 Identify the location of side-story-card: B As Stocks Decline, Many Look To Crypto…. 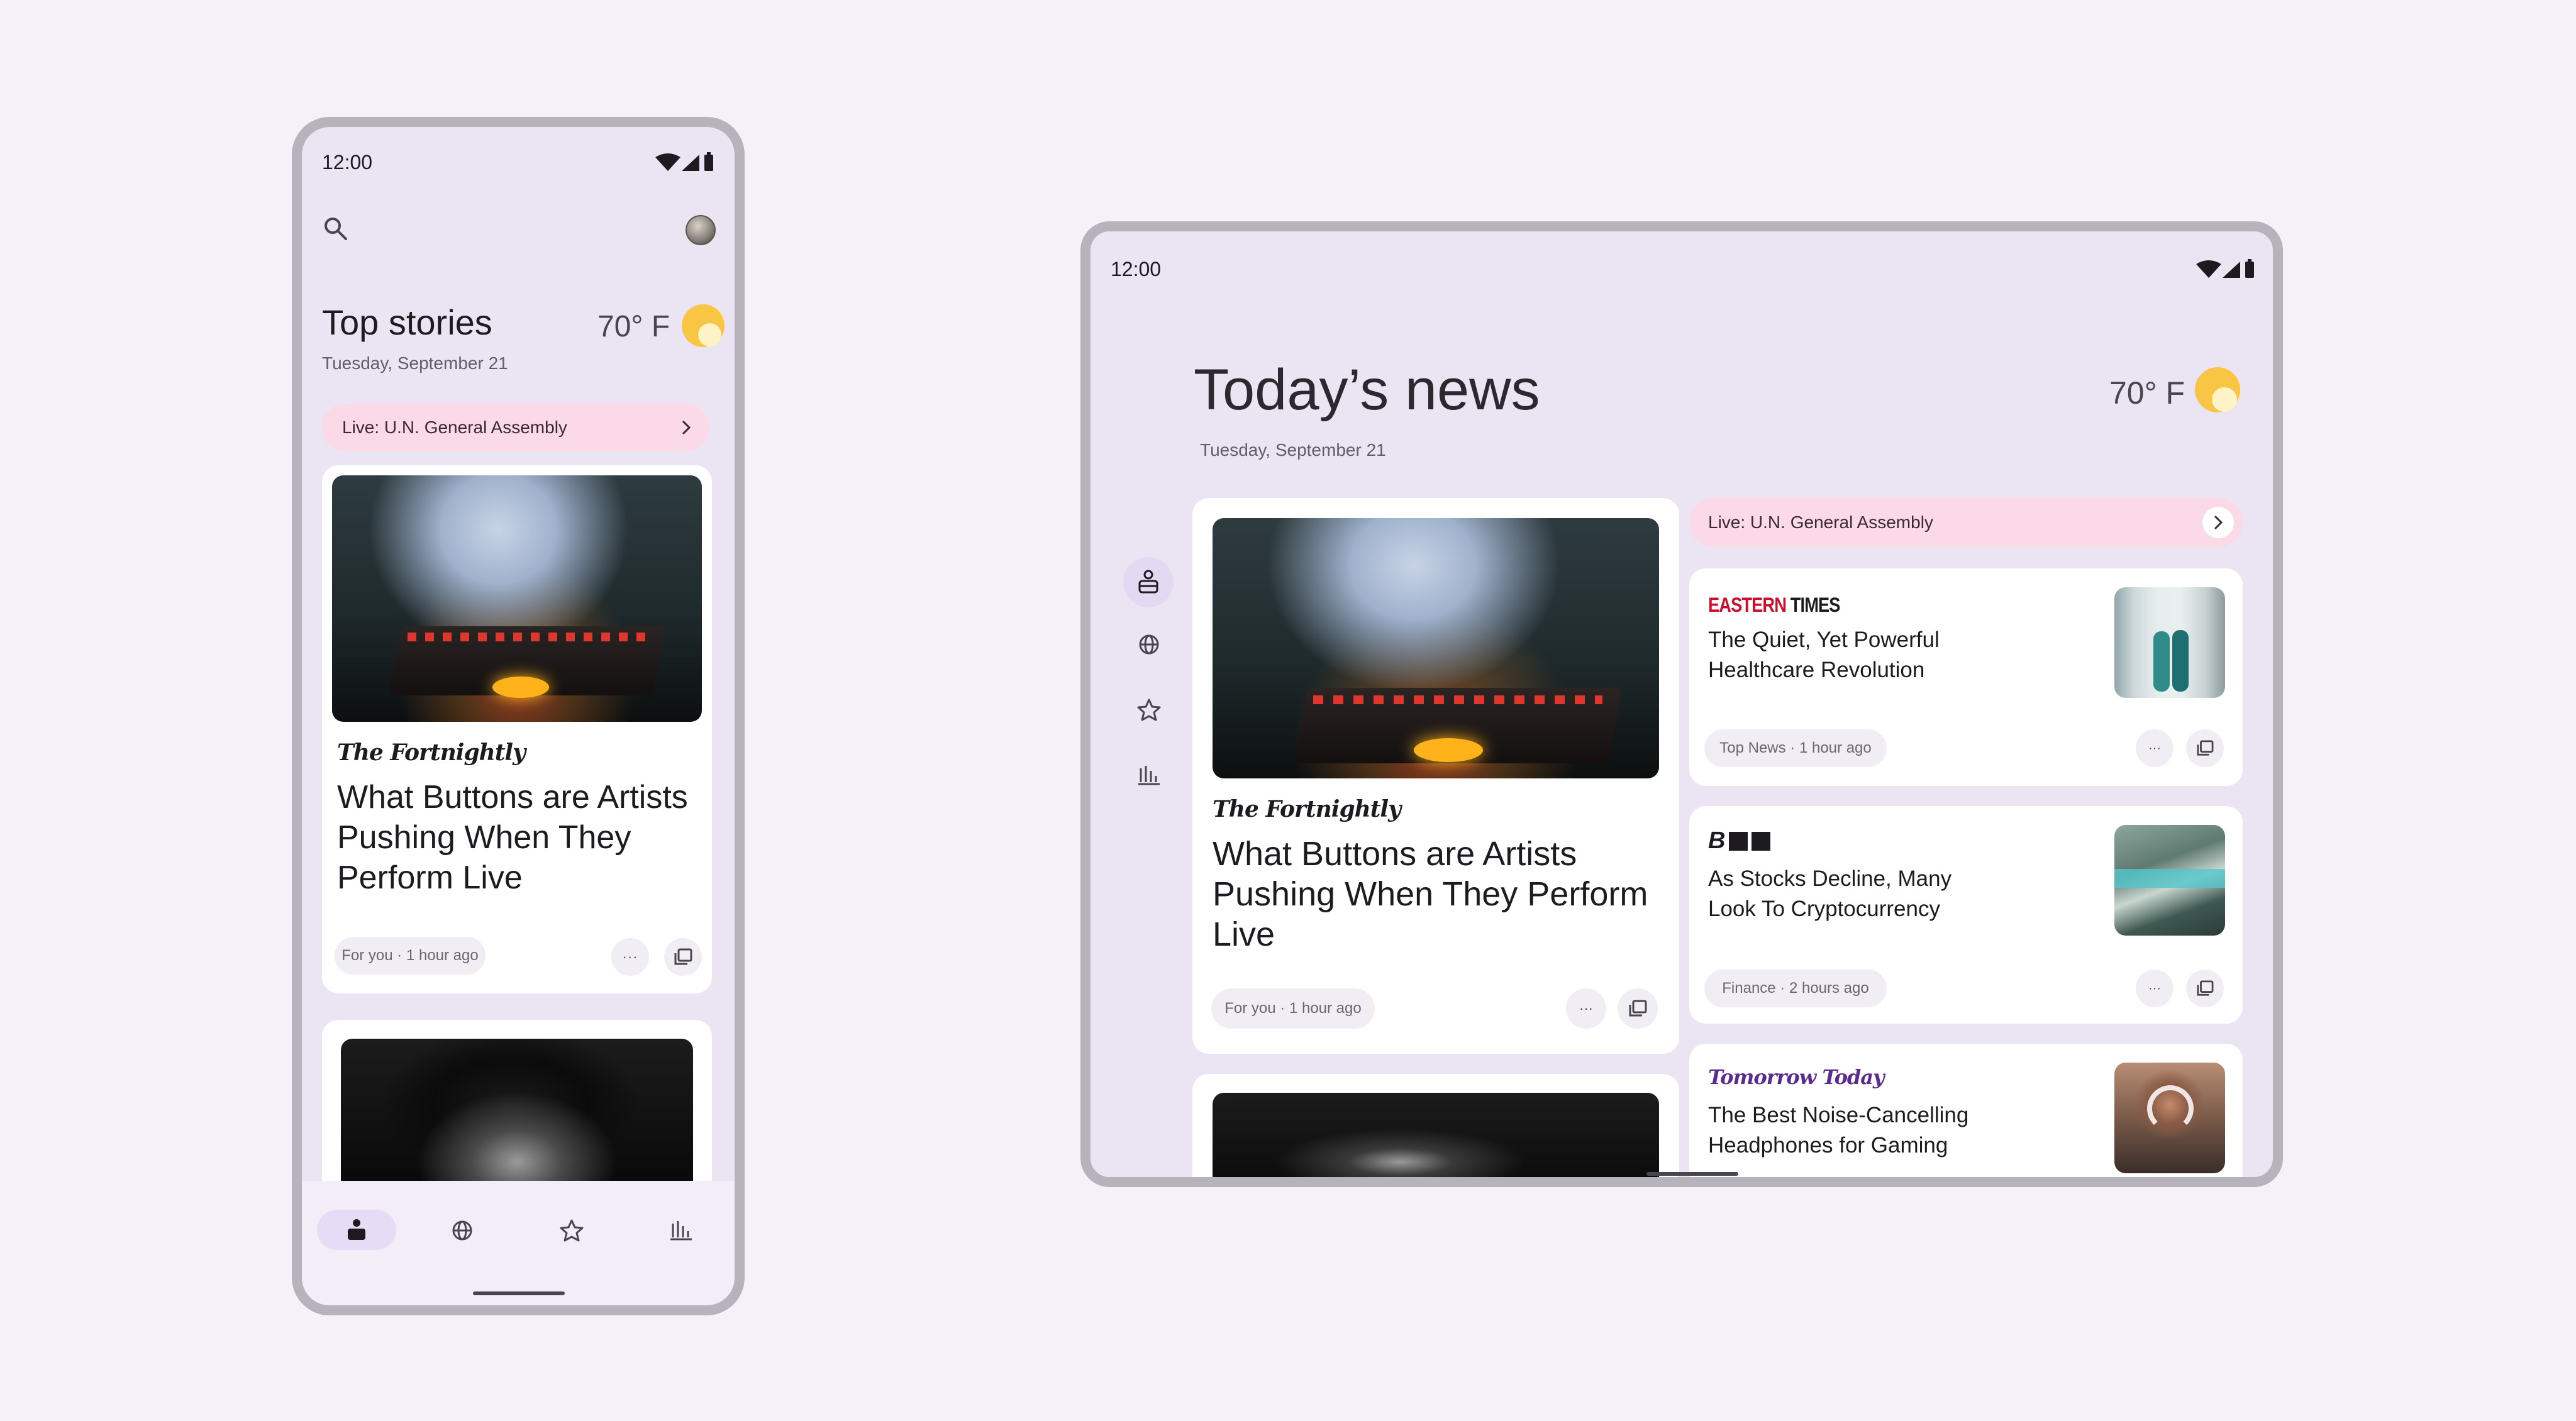
(1966, 915).